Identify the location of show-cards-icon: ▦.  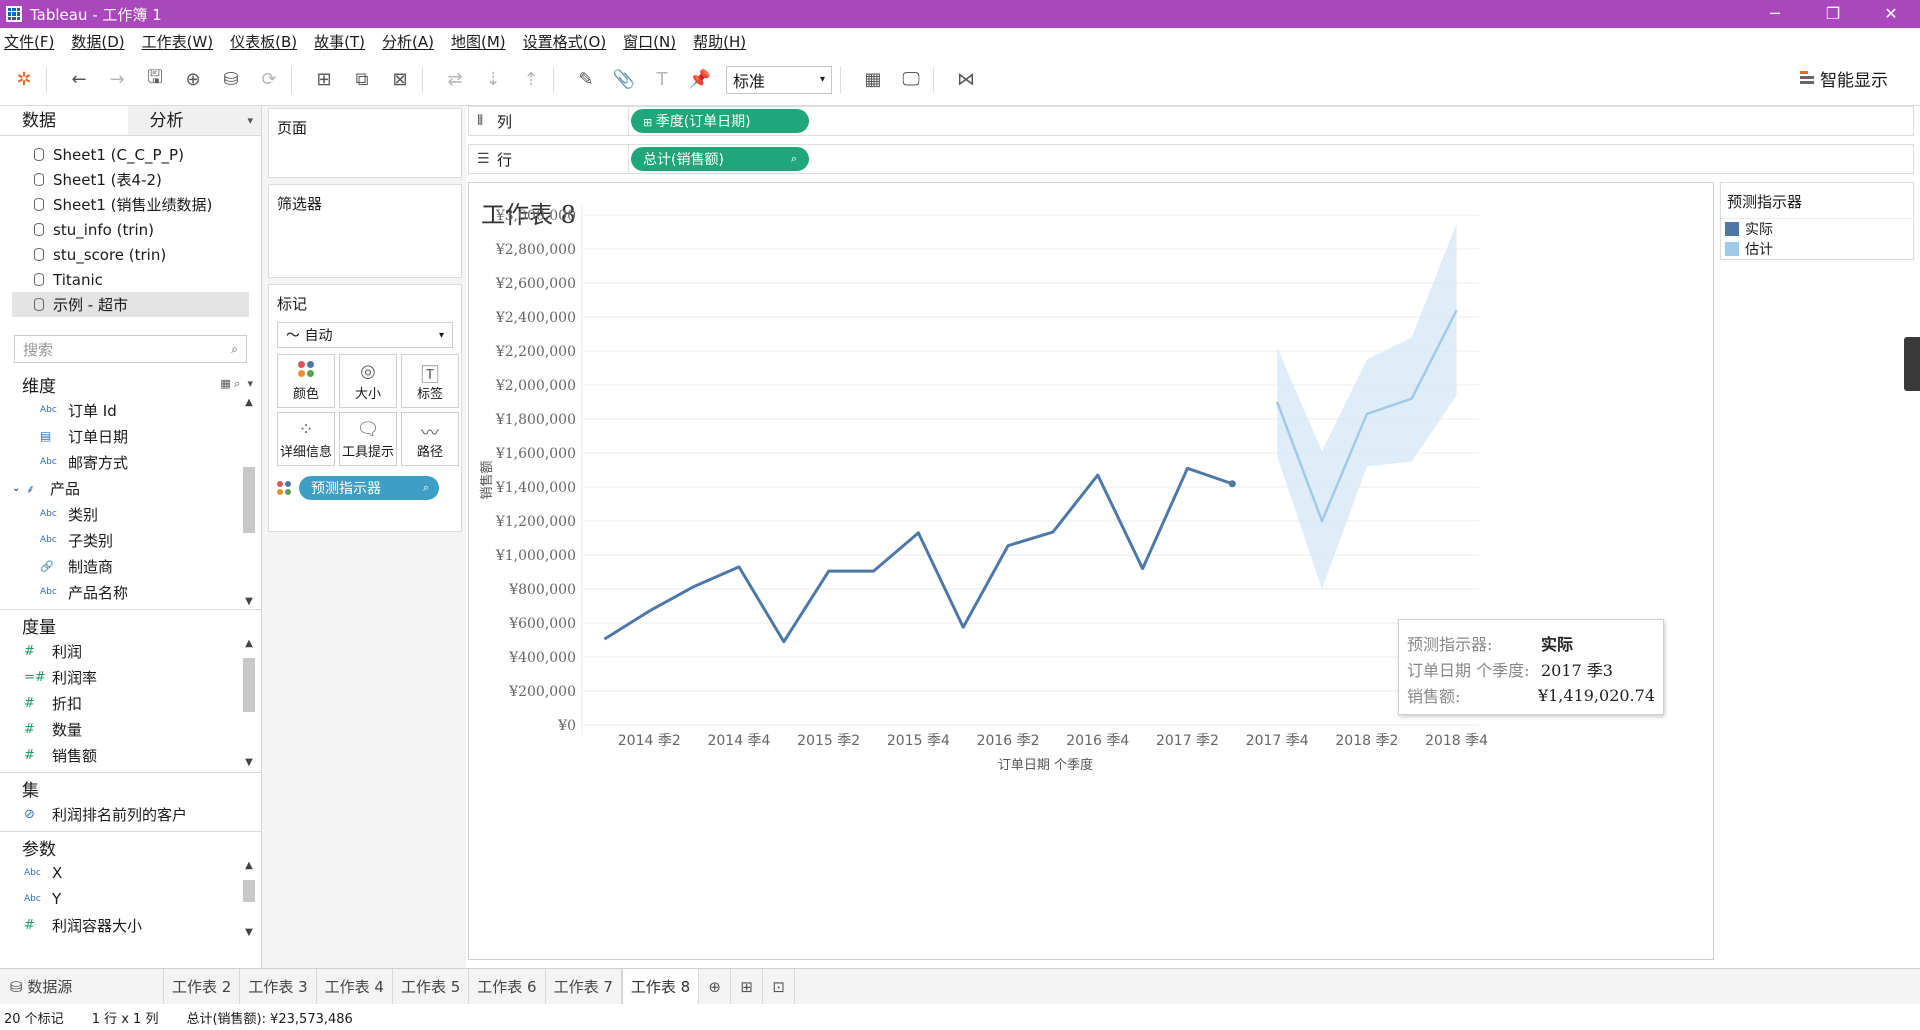
(873, 80).